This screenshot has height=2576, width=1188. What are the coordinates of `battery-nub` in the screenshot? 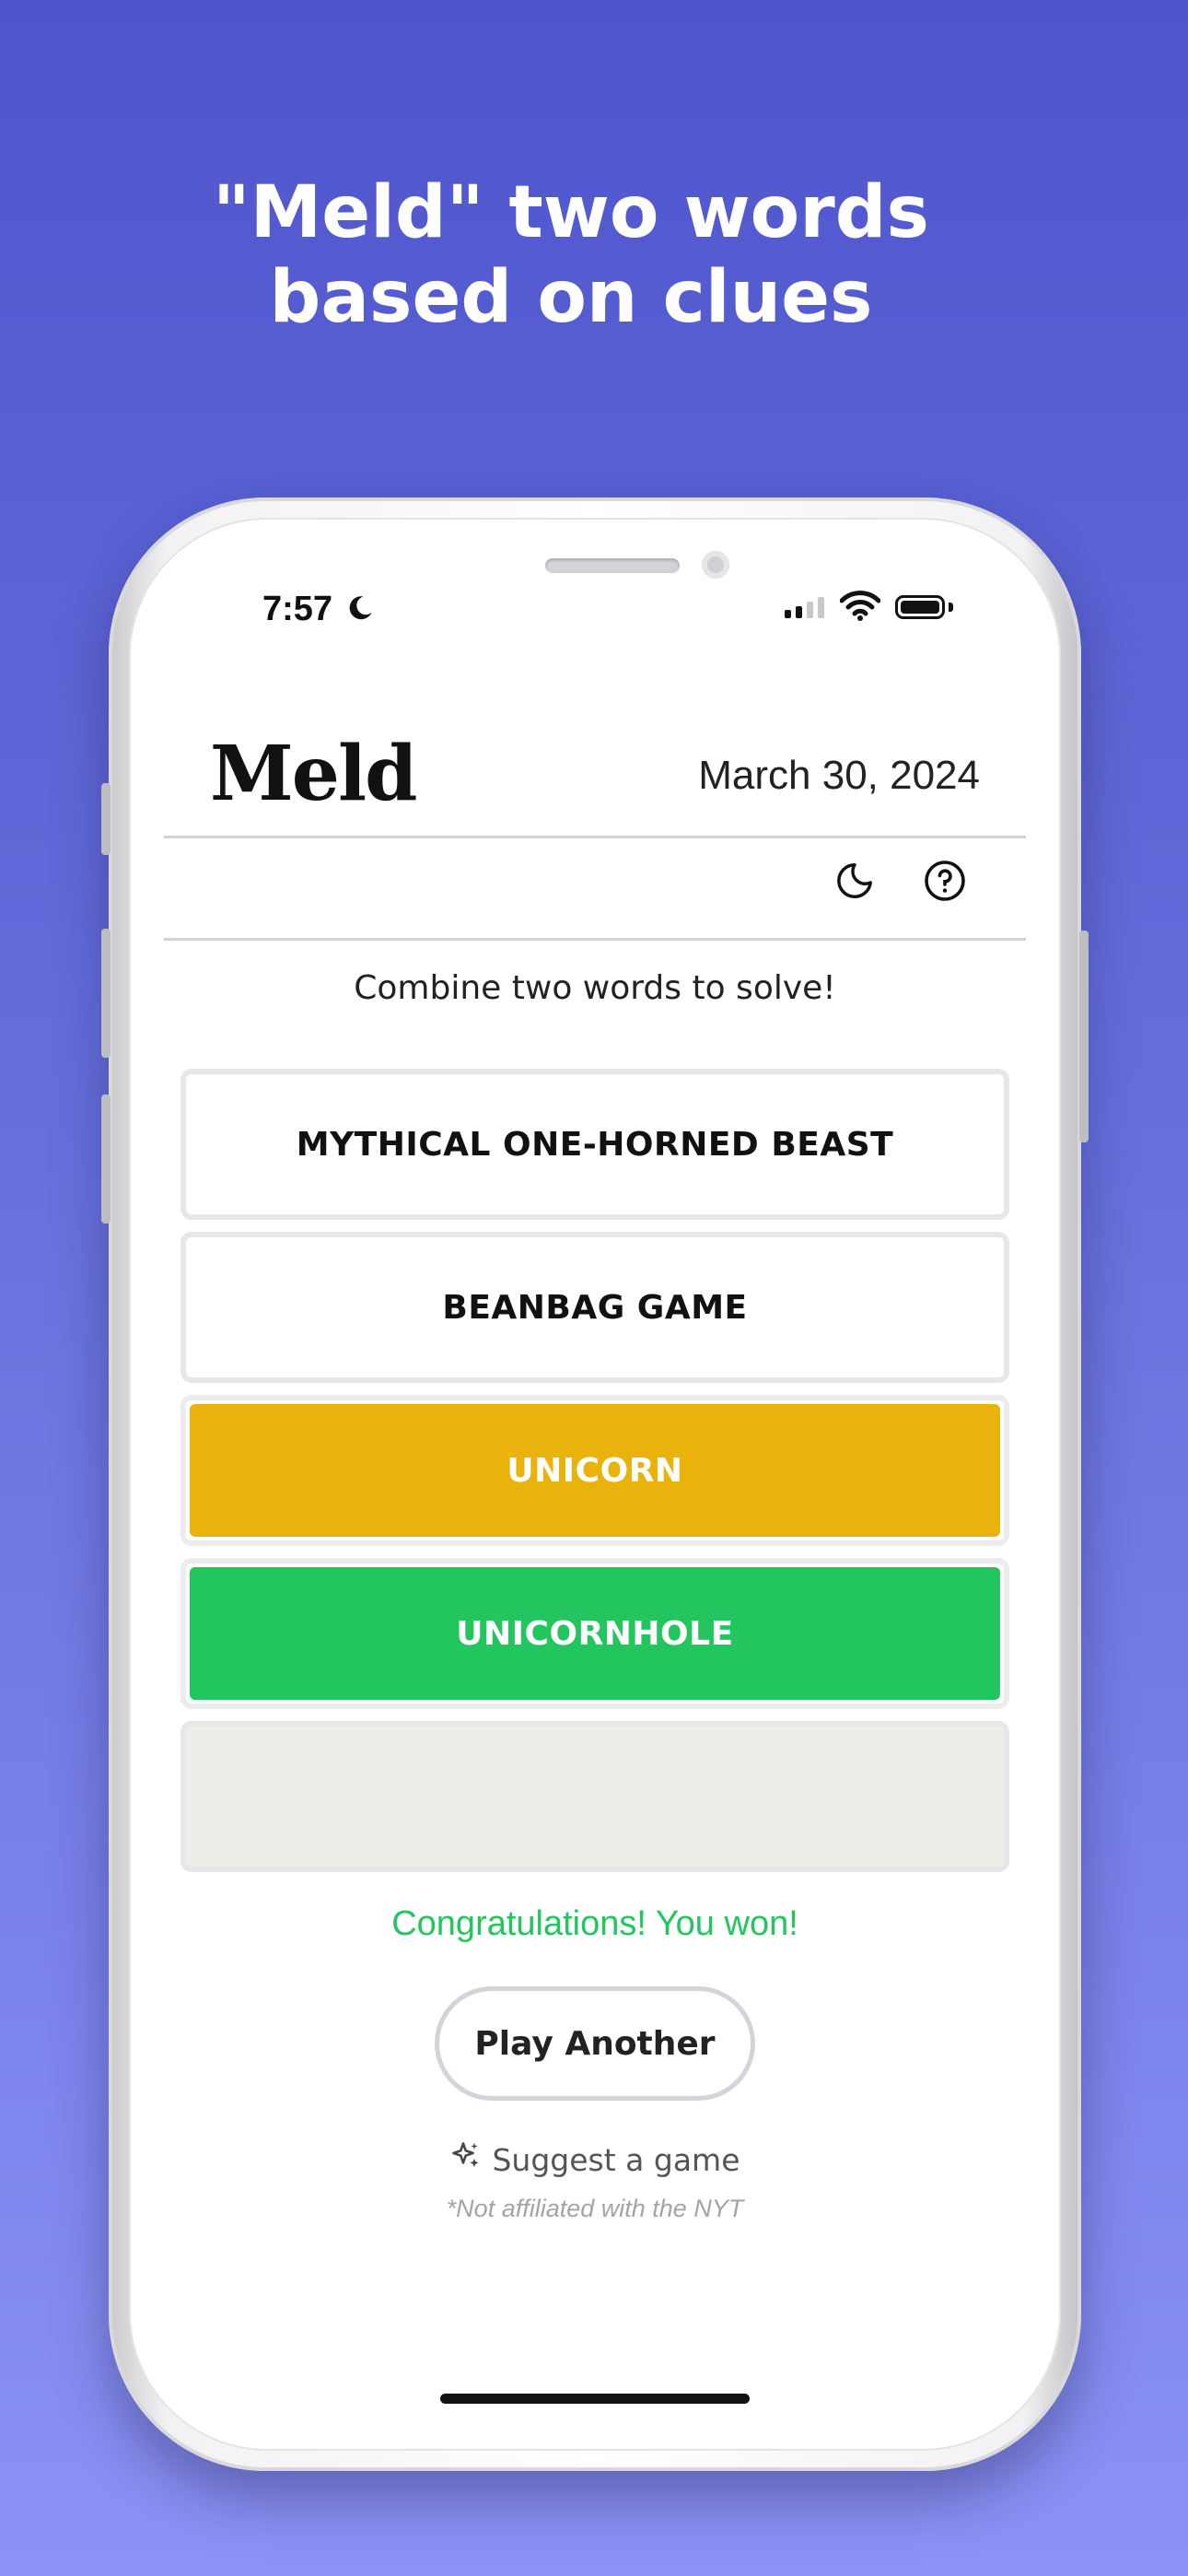 It's located at (951, 607).